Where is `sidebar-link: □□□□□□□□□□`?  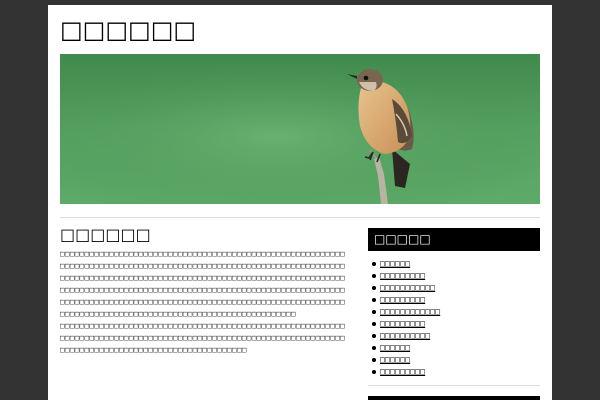
sidebar-link: □□□□□□□□□□ is located at coordinates (405, 335).